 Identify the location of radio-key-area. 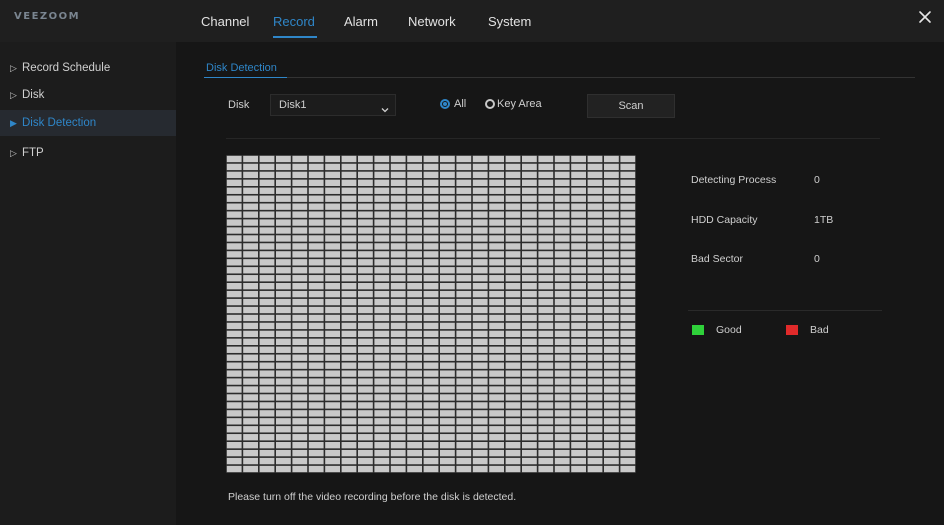
(490, 104).